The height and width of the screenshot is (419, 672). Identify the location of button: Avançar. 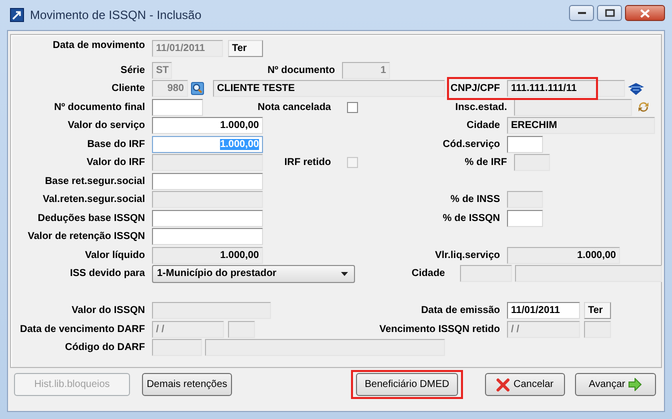
(615, 384).